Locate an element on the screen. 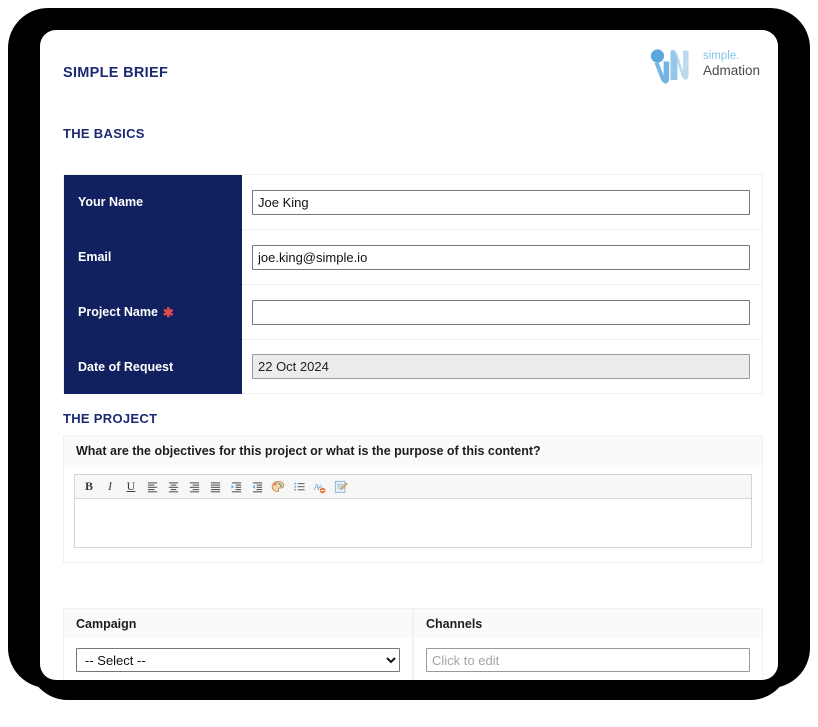 The width and height of the screenshot is (818, 727). campaign-field-wrapper: -- Select -- is located at coordinates (238, 659).